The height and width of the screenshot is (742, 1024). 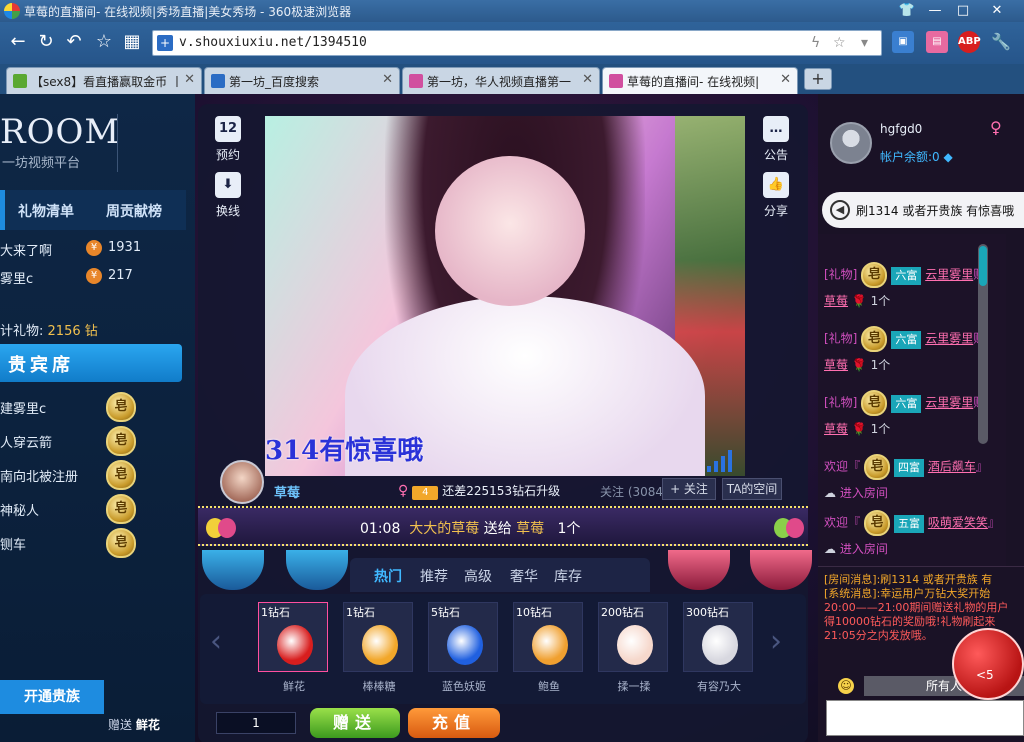 I want to click on ticker-sender: 大大的草莓, so click(x=444, y=529).